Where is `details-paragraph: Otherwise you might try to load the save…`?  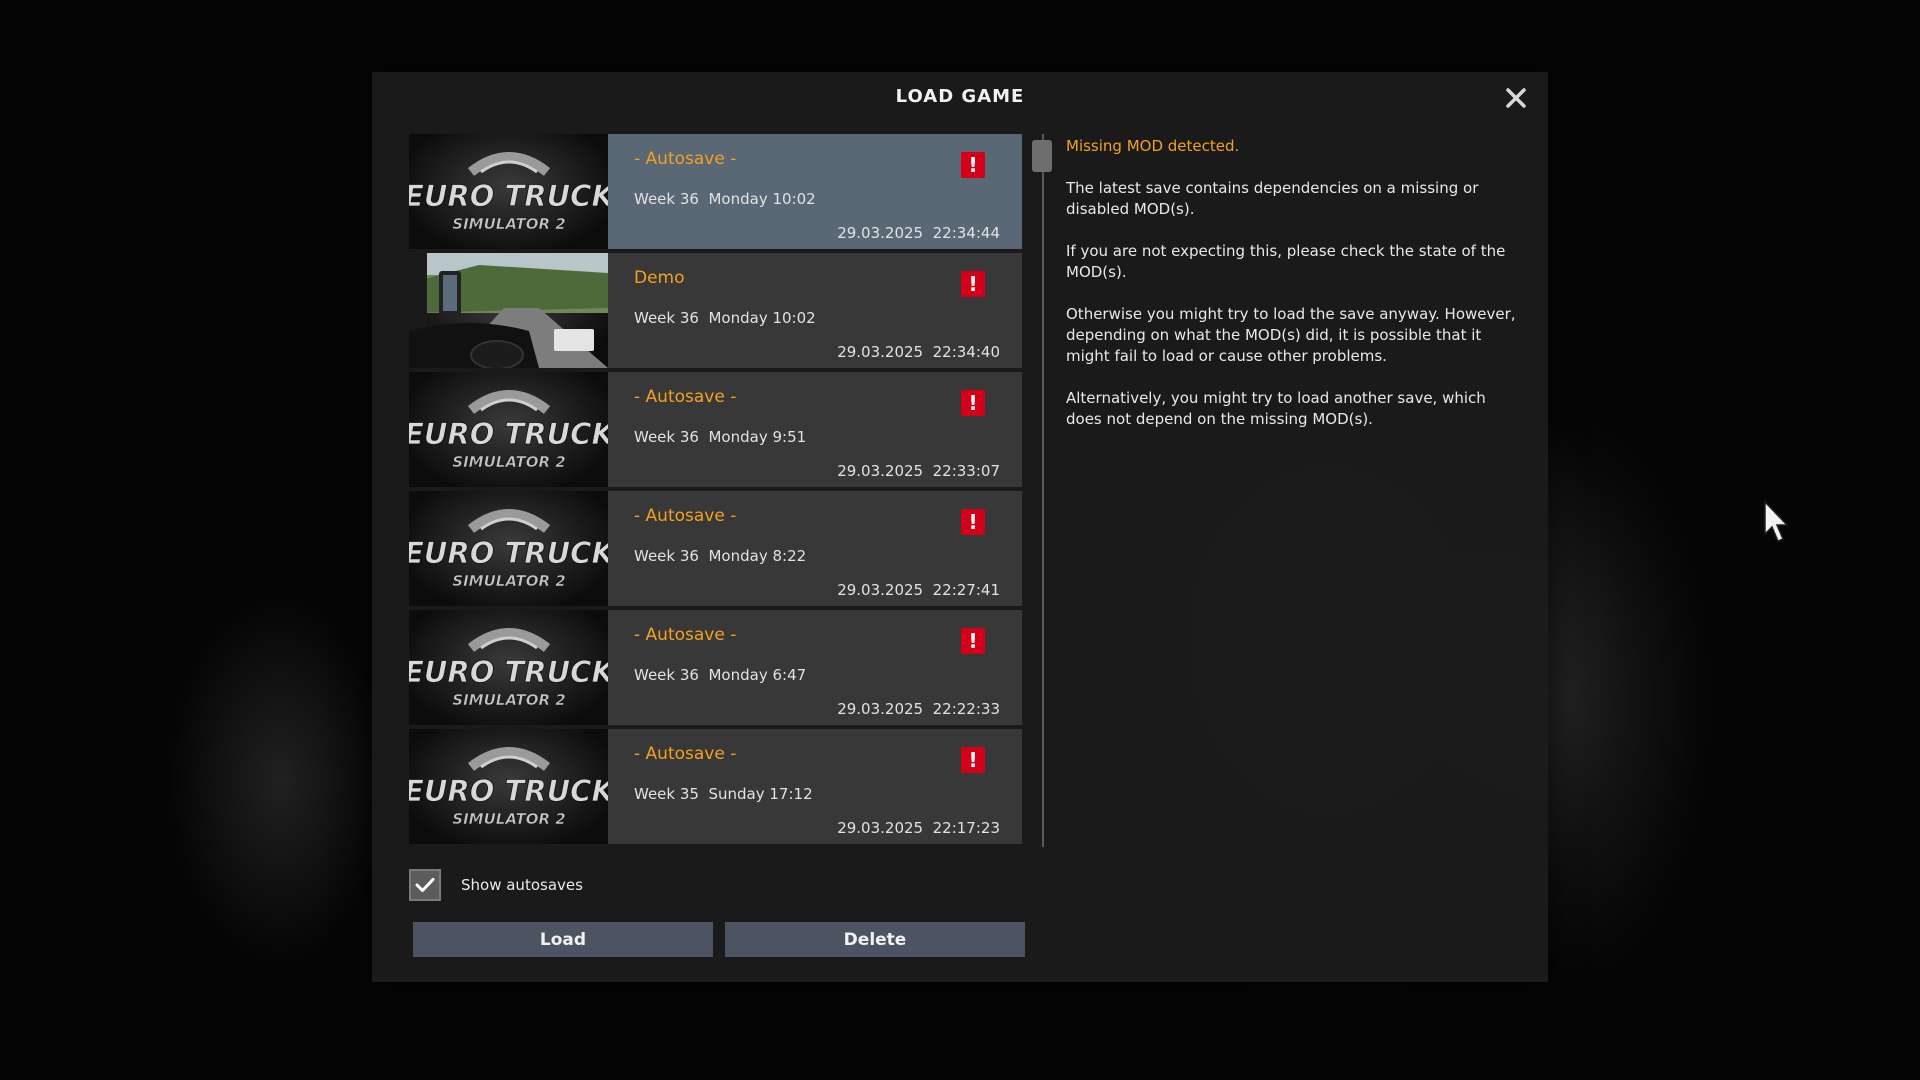
details-paragraph: Otherwise you might try to load the save… is located at coordinates (1291, 335).